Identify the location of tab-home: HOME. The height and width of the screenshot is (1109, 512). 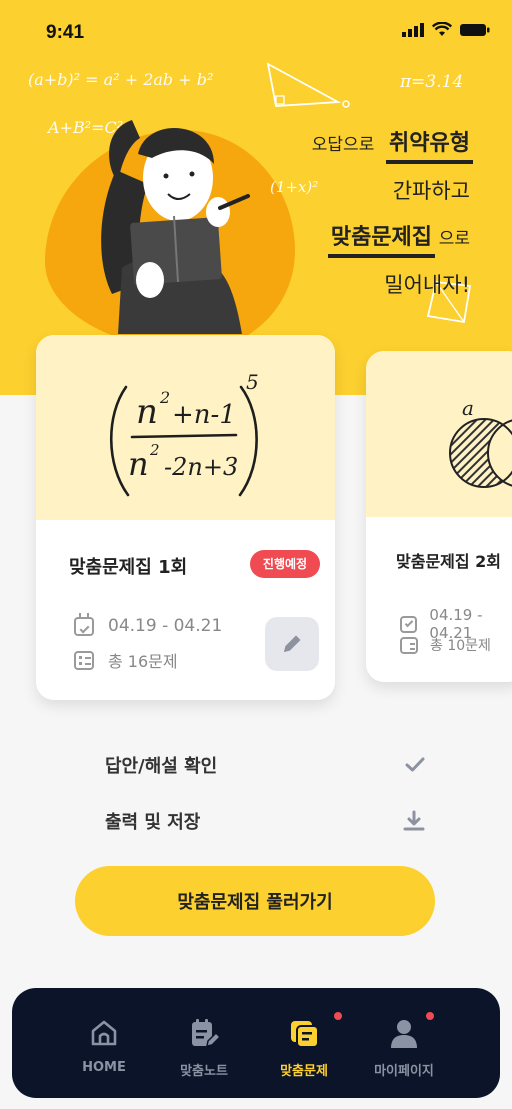
(104, 1043).